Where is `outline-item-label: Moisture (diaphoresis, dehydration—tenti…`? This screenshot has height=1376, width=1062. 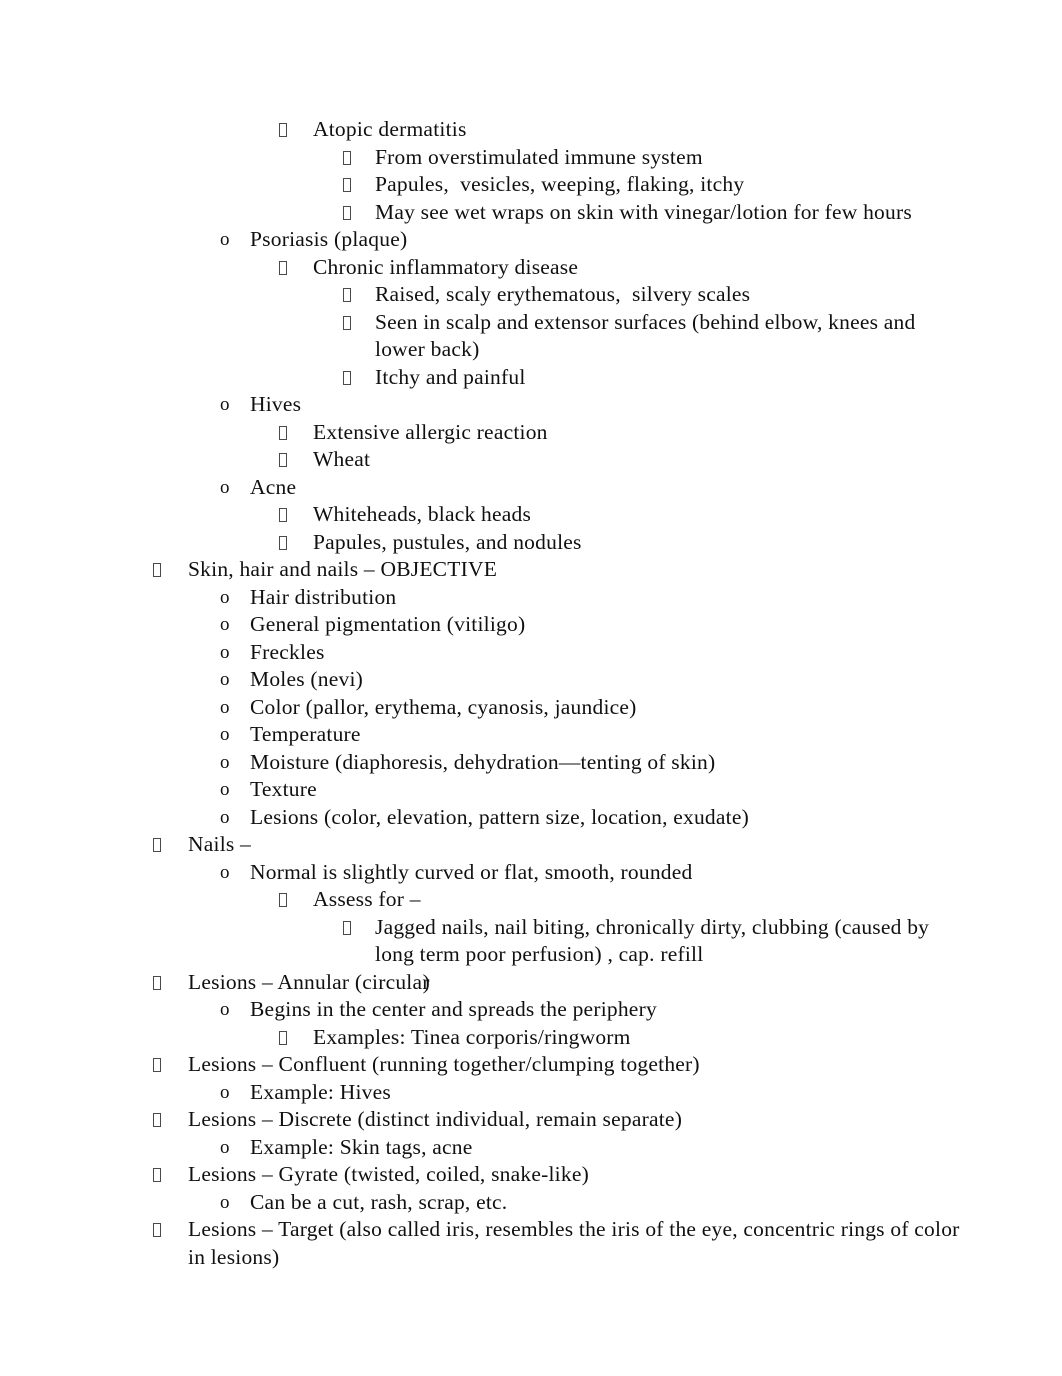 outline-item-label: Moisture (diaphoresis, dehydration—tenti… is located at coordinates (483, 761).